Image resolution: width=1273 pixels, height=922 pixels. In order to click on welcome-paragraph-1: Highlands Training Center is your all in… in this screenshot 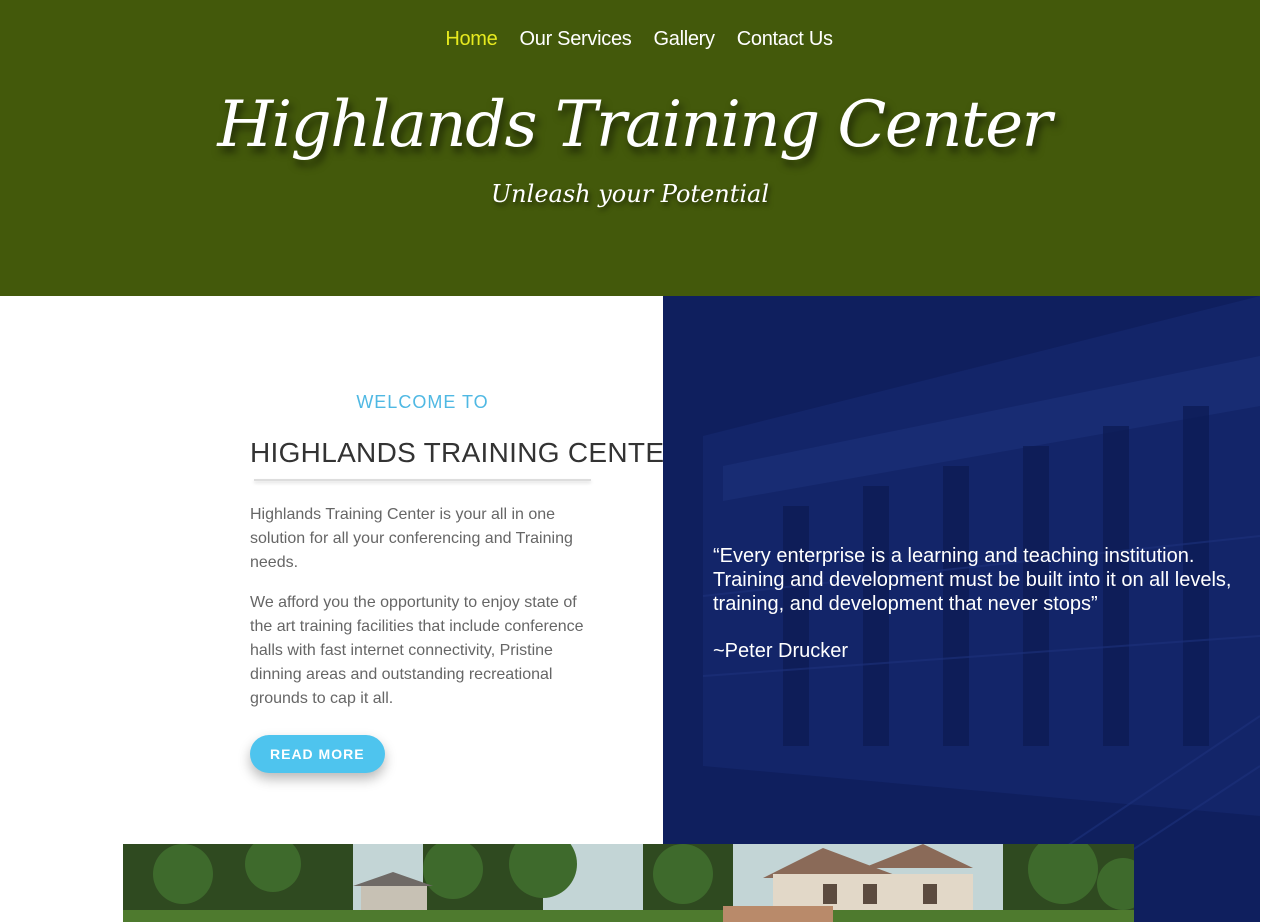, I will do `click(411, 538)`.